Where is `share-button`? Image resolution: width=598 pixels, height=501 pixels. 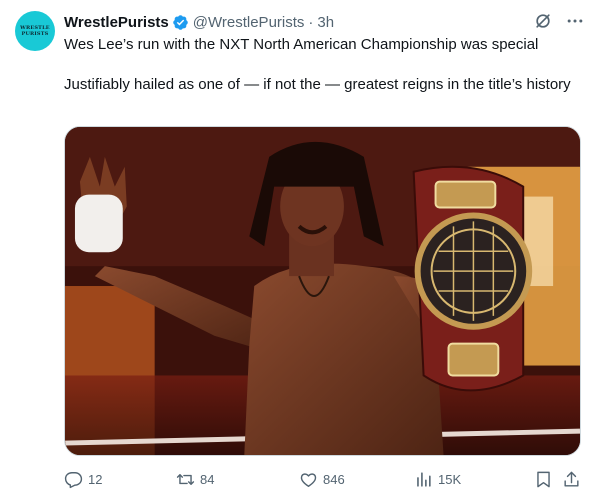 share-button is located at coordinates (571, 479).